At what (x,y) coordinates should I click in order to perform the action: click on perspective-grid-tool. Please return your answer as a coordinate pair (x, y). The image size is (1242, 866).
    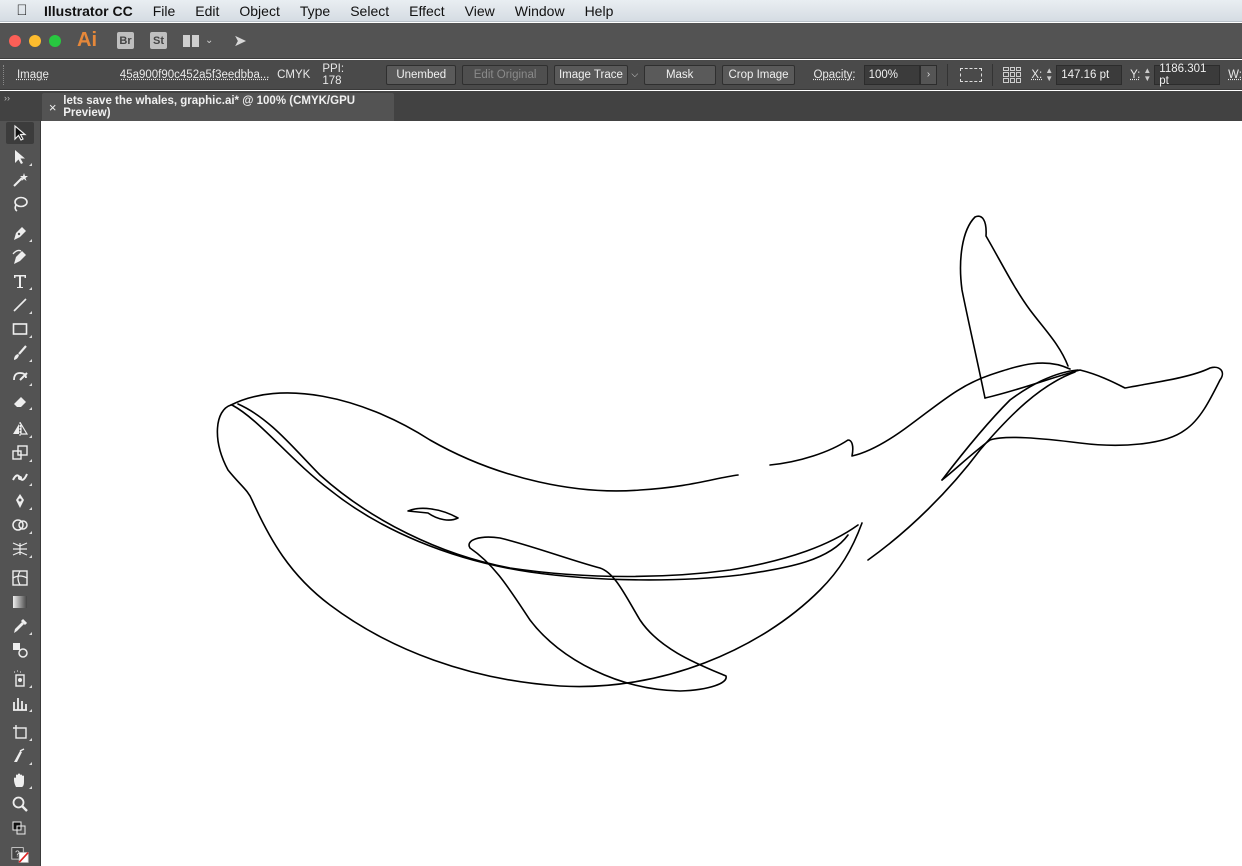
    Looking at the image, I should click on (20, 549).